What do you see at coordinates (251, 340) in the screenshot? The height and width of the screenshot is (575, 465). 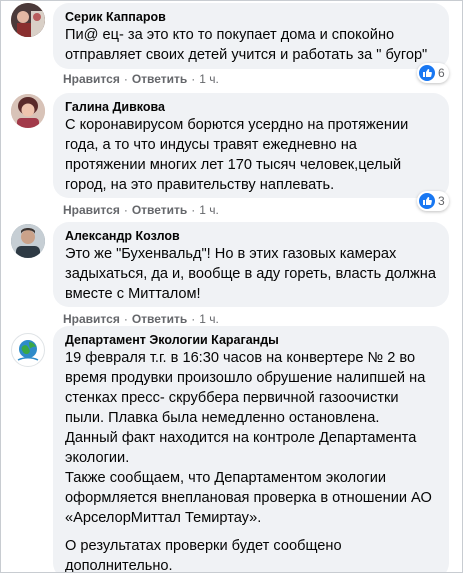 I see `comment-author: Департамент Экологии Караганды` at bounding box center [251, 340].